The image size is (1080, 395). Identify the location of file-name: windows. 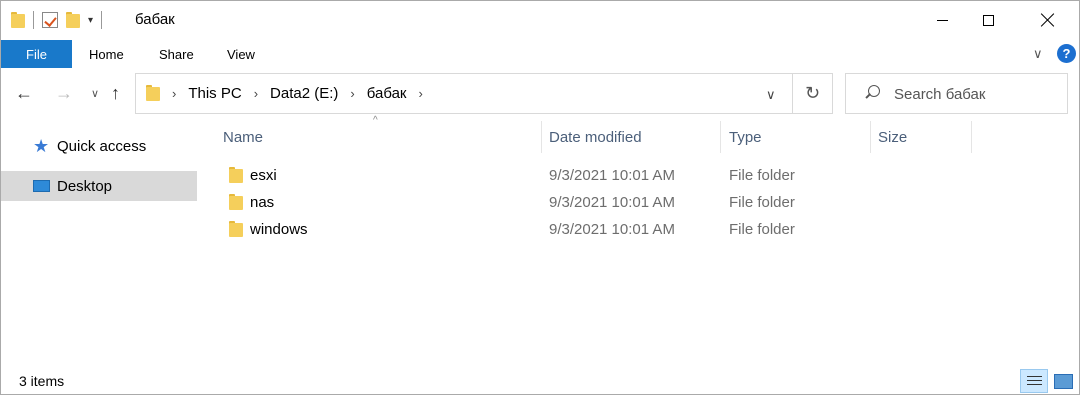
(279, 229).